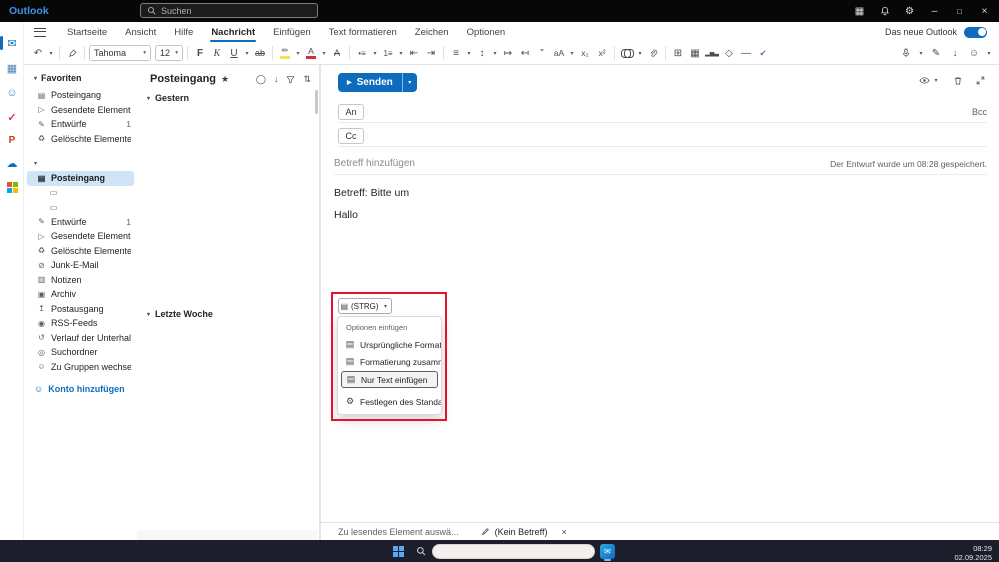 The width and height of the screenshot is (999, 562). What do you see at coordinates (389, 361) in the screenshot?
I see `paste-menu-item: ▤ Formatierung zusammenfü` at bounding box center [389, 361].